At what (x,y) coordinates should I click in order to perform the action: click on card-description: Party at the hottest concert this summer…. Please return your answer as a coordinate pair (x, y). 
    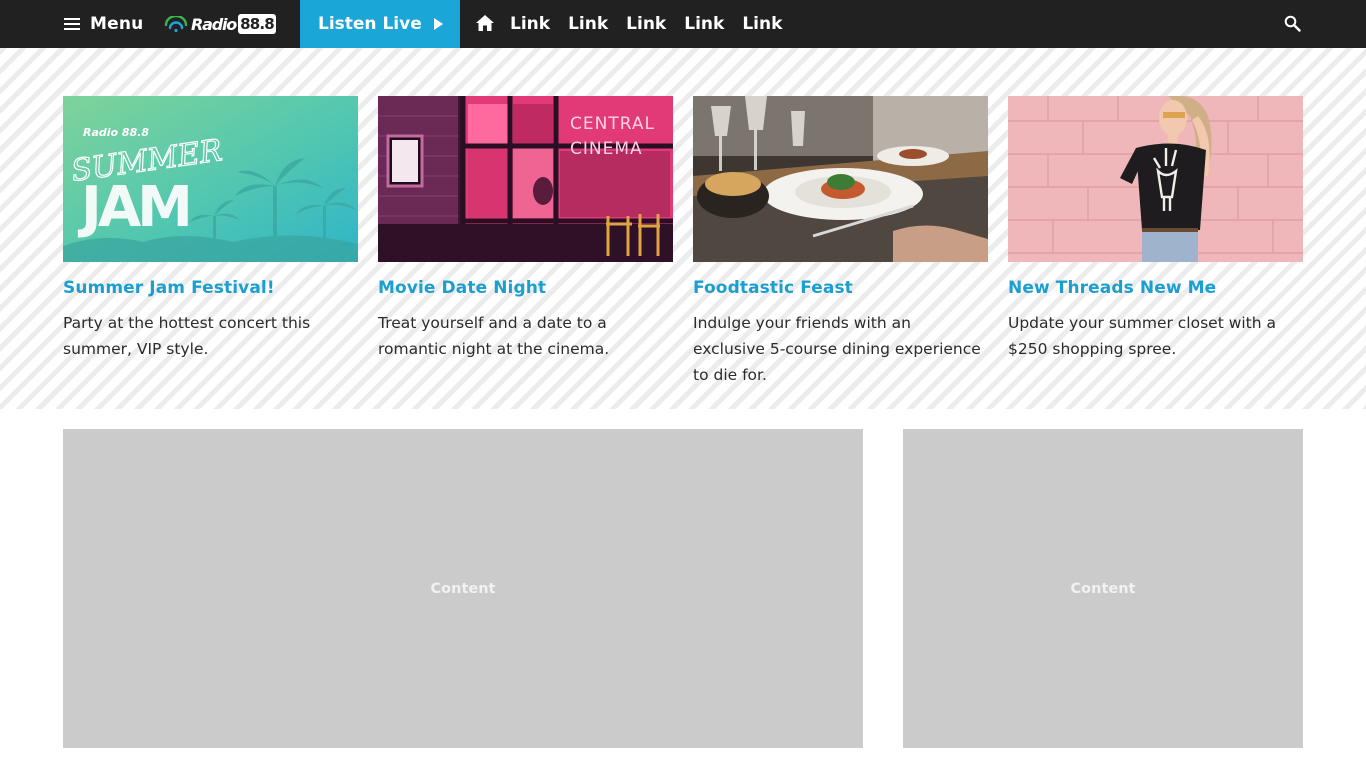
    Looking at the image, I should click on (187, 336).